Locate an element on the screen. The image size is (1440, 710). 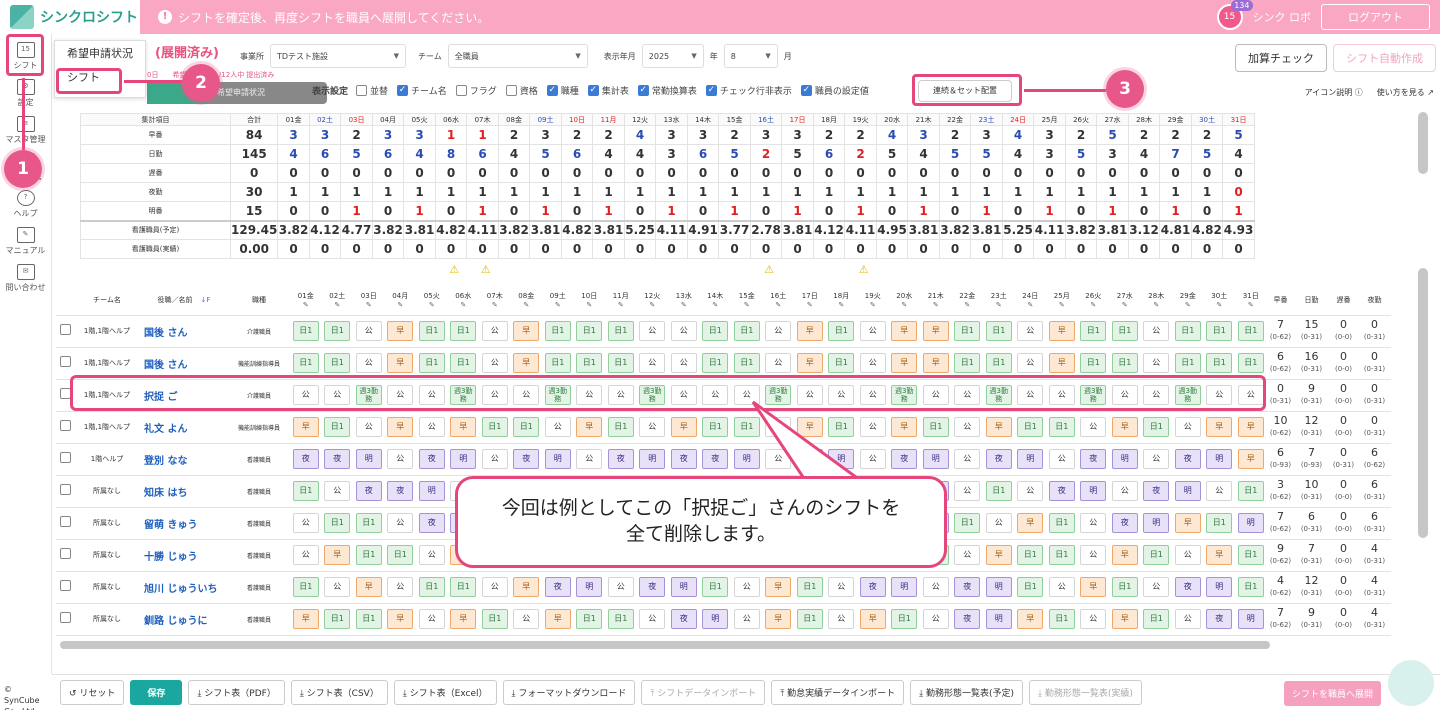
sidebar-item-2: ≡ マスタ管理 is located at coordinates (25, 130).